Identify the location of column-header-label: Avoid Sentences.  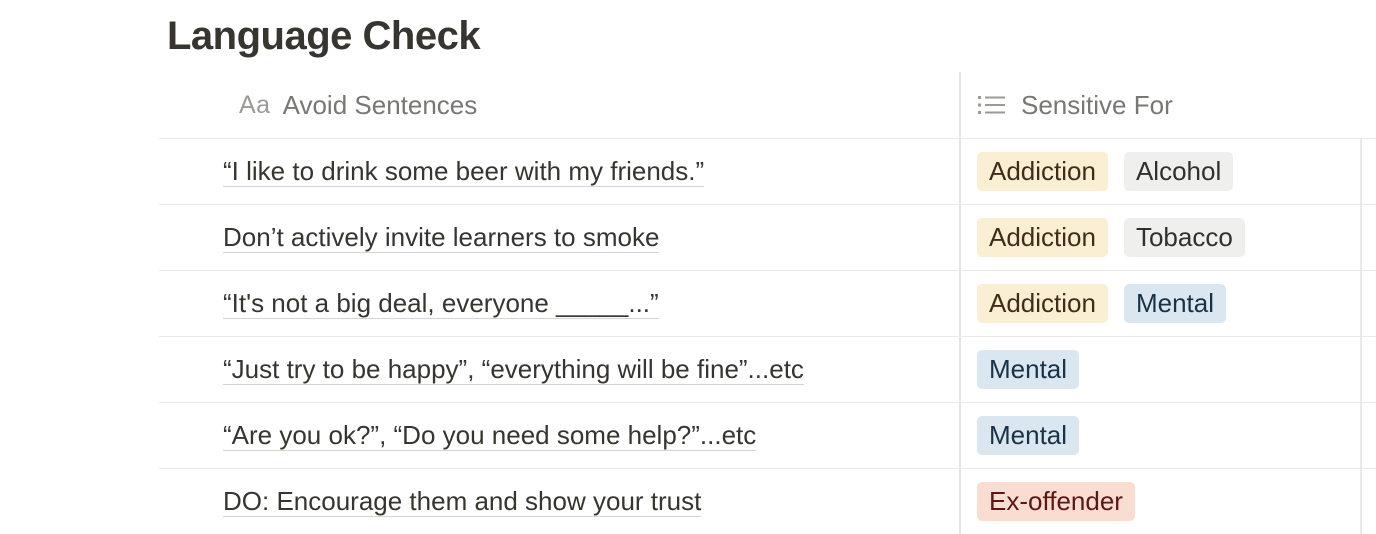
(380, 104).